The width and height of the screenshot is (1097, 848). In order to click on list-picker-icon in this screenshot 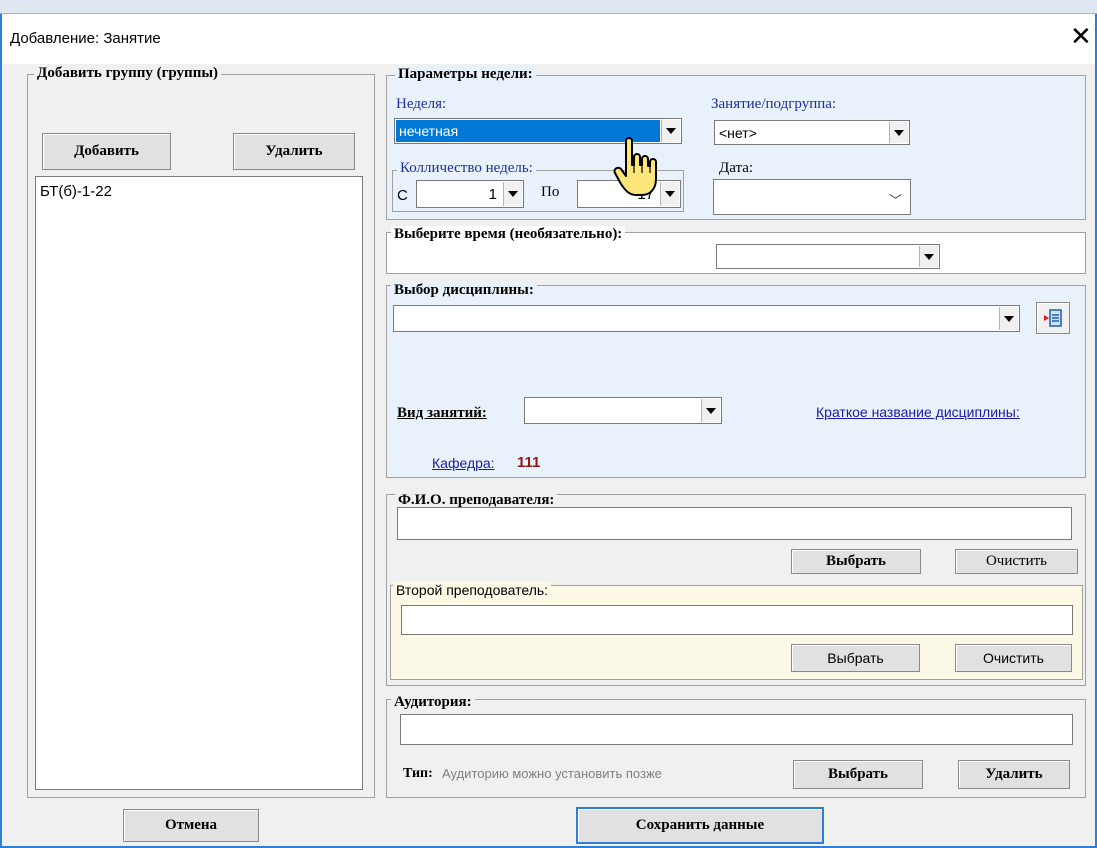, I will do `click(1053, 318)`.